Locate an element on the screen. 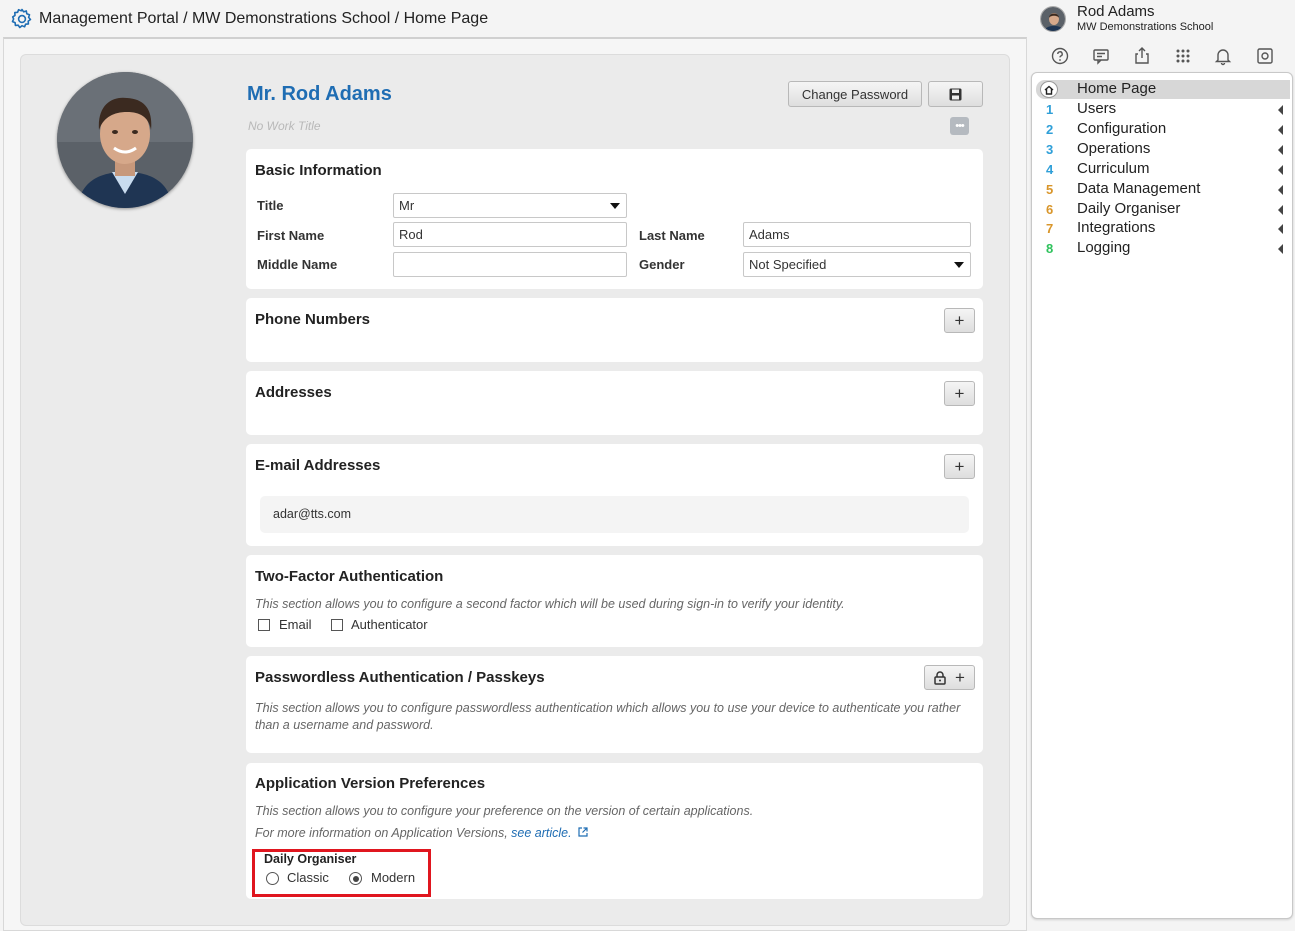 This screenshot has height=931, width=1295. nav-item-number: 6 is located at coordinates (1050, 209).